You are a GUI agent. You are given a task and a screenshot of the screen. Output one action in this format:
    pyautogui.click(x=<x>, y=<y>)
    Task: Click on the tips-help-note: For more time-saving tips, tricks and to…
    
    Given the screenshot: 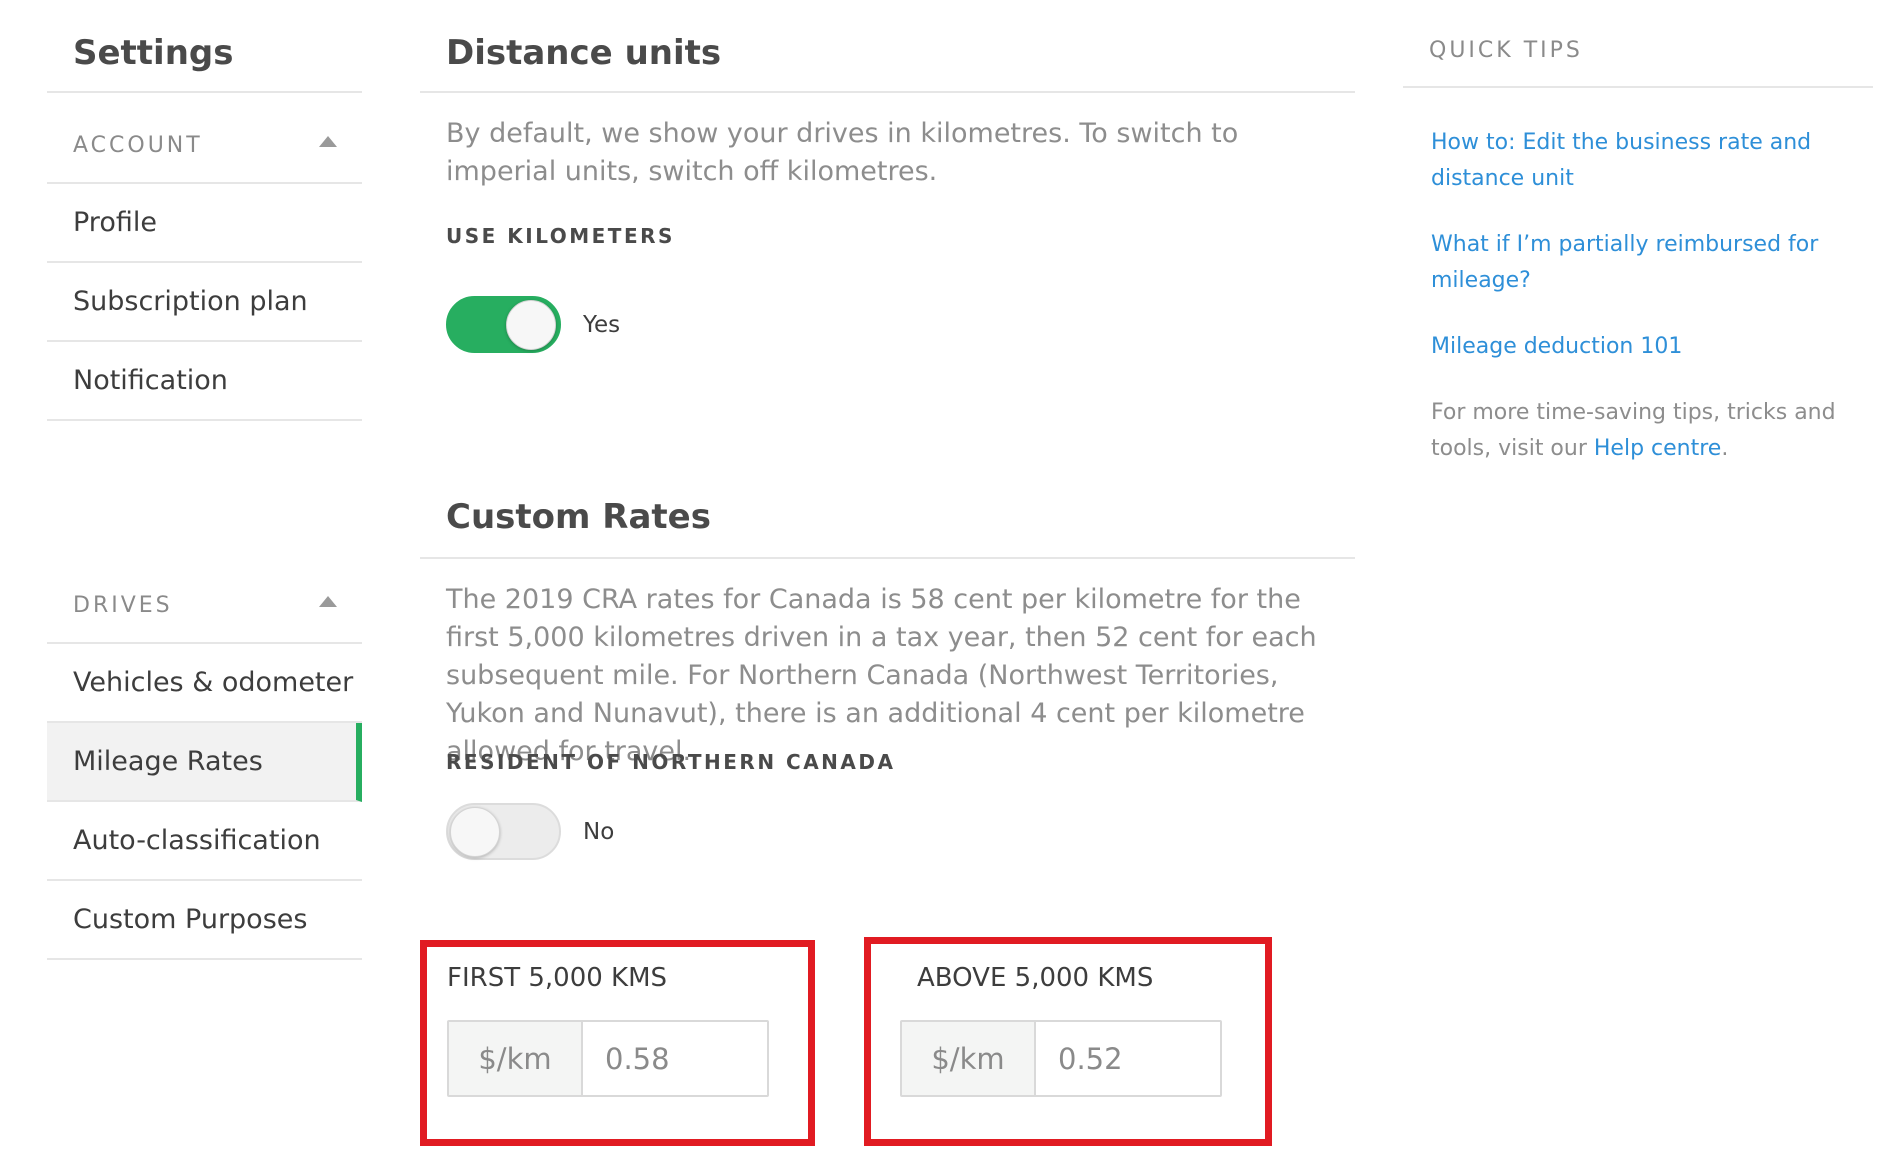 What is the action you would take?
    pyautogui.click(x=1638, y=431)
    